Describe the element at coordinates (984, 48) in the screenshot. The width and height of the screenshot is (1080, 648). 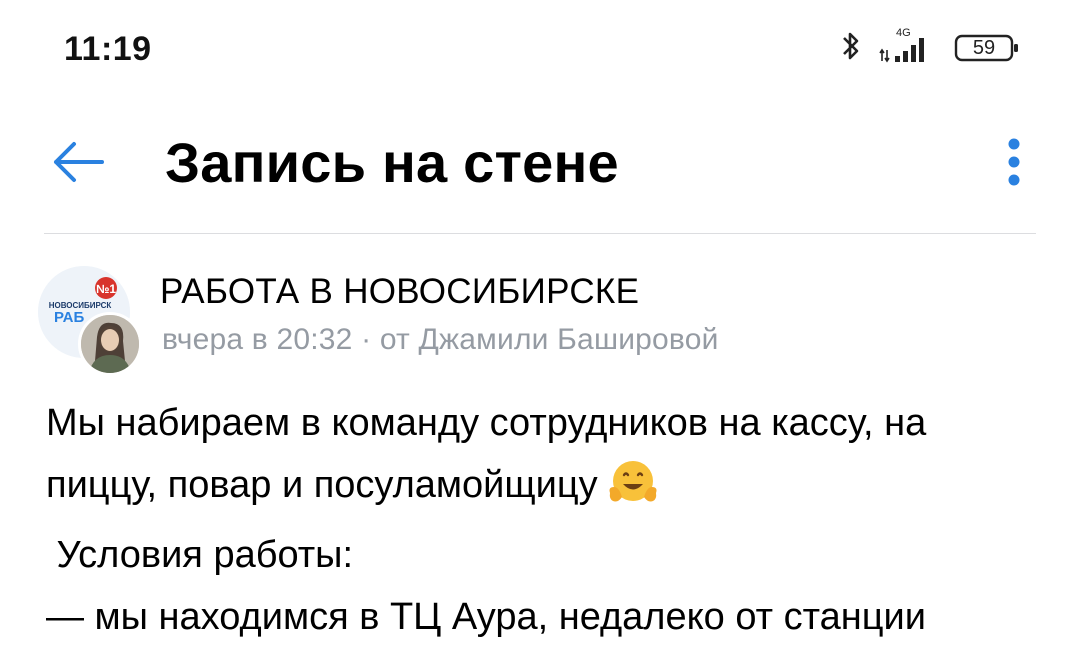
I see `battery-level: 59` at that location.